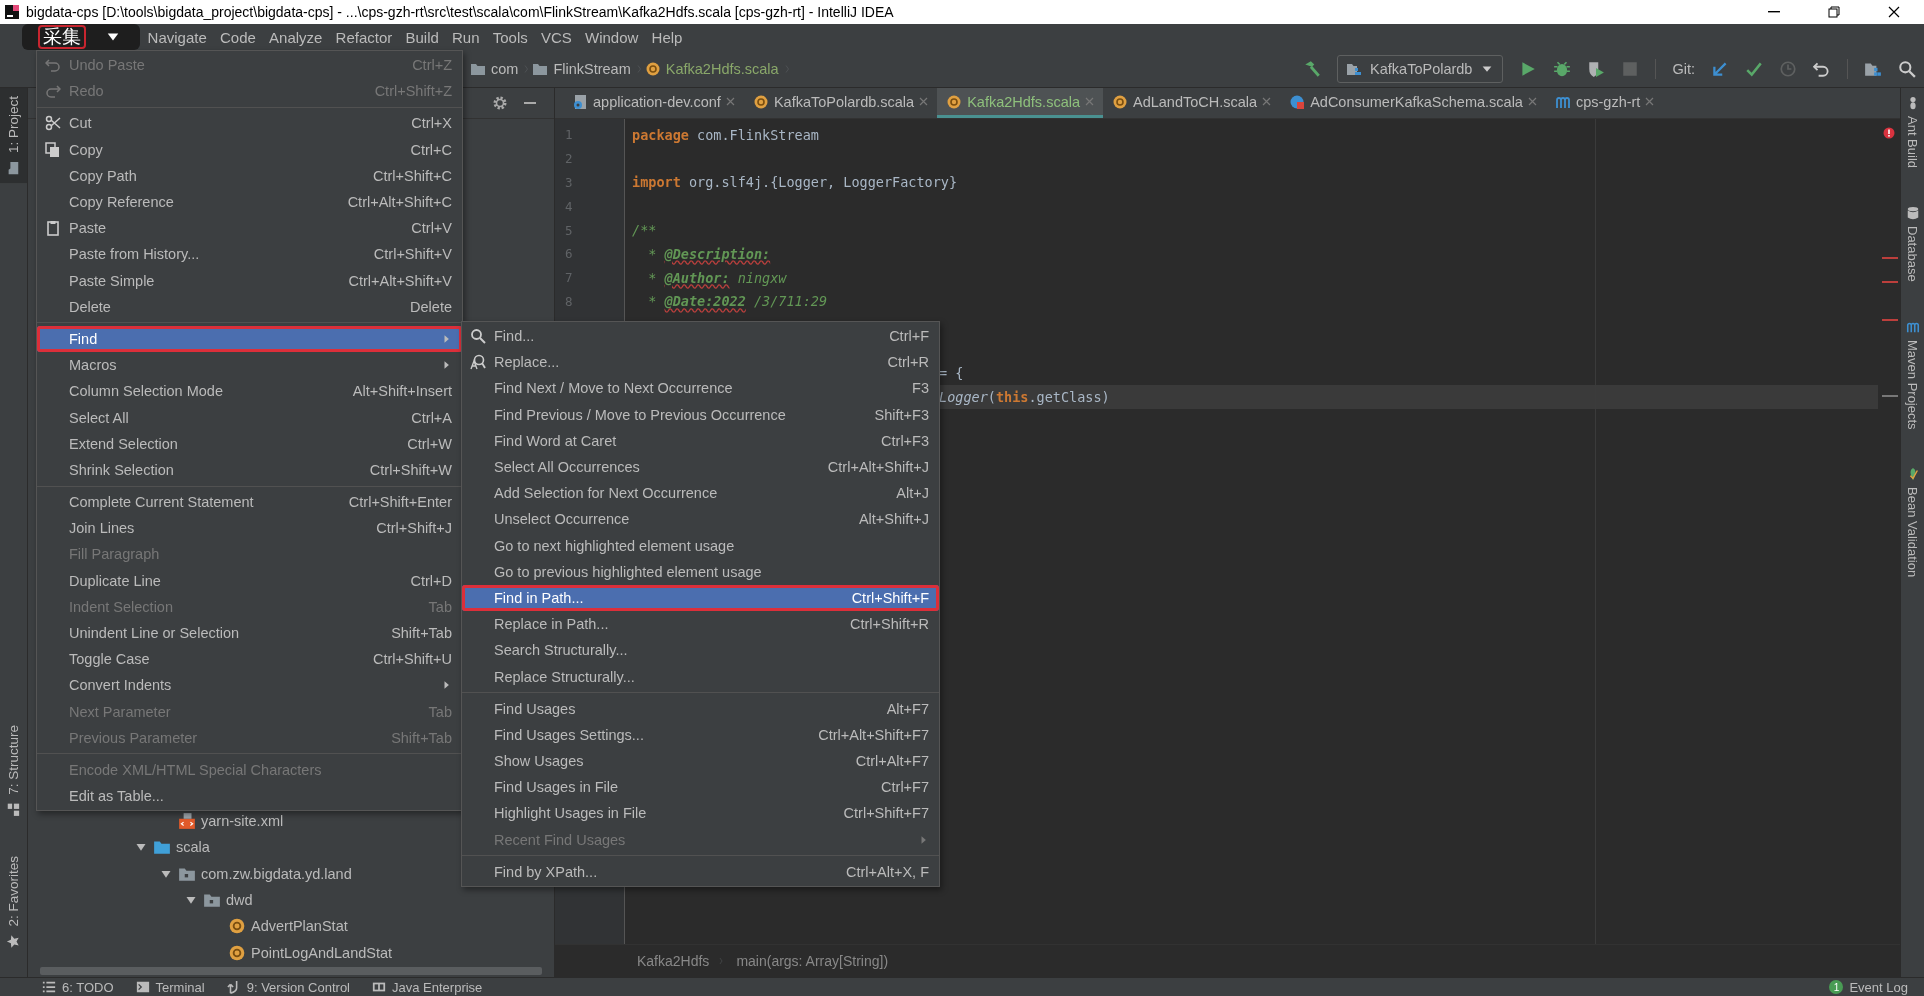 This screenshot has height=996, width=1924. I want to click on menu-item: Convert Indents, so click(249, 685).